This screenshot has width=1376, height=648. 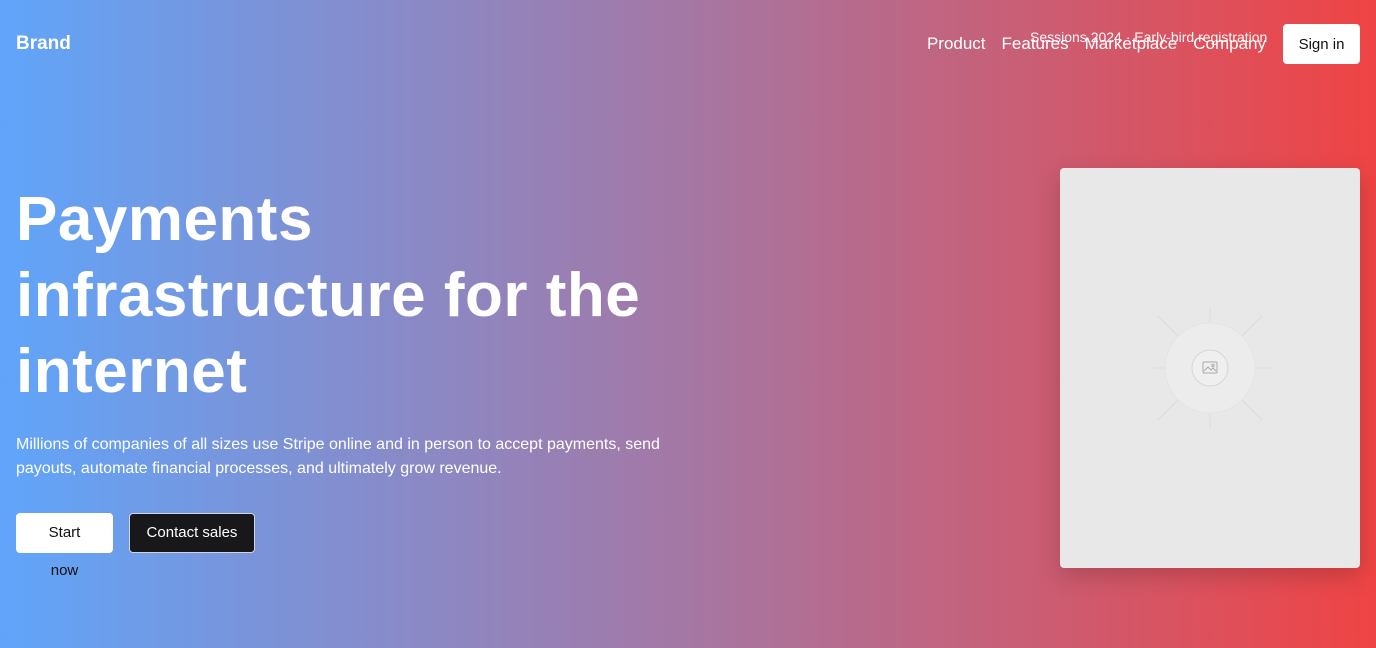 I want to click on sign-in-button: Sign in, so click(x=1321, y=44).